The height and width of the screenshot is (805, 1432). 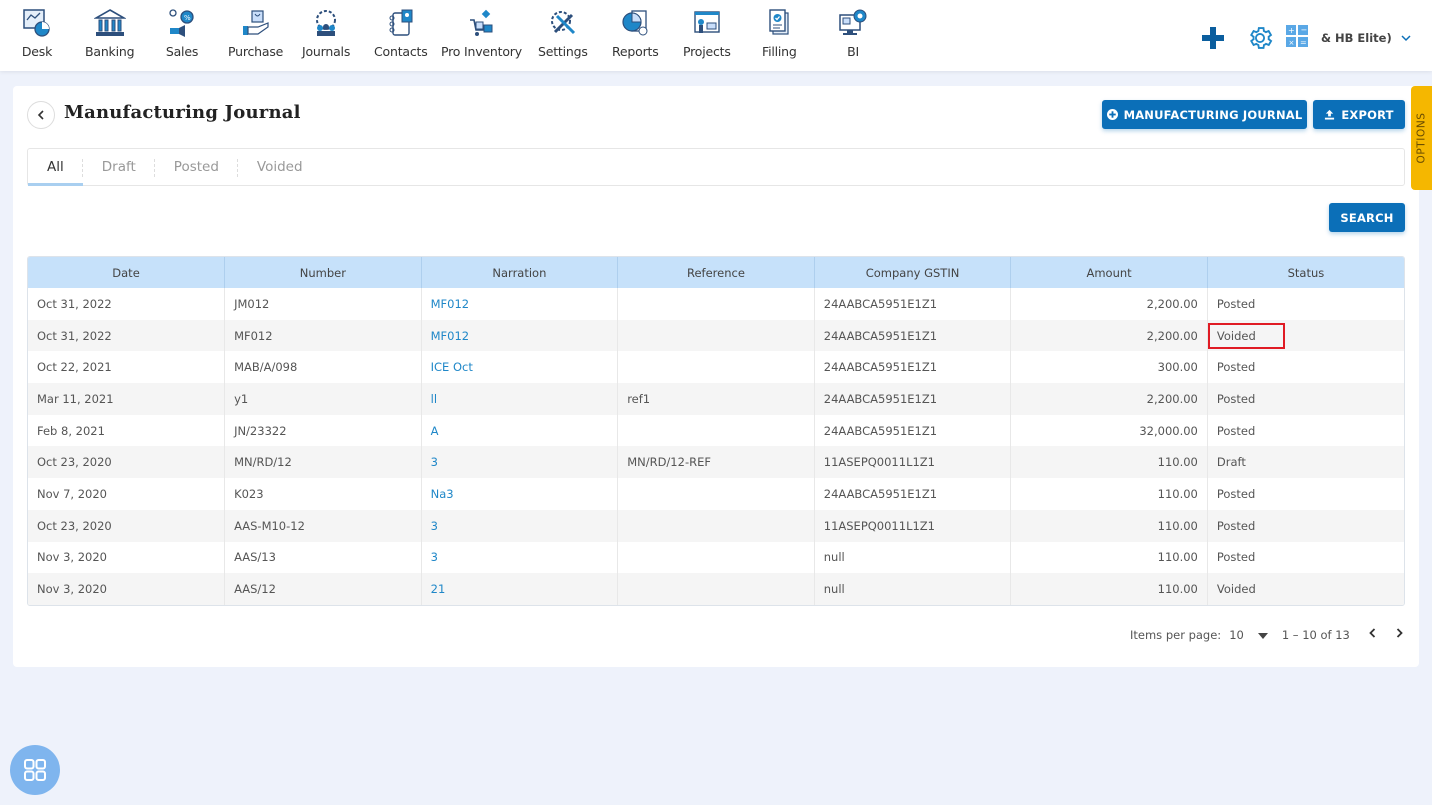 I want to click on company-dropdown-button, so click(x=1406, y=37).